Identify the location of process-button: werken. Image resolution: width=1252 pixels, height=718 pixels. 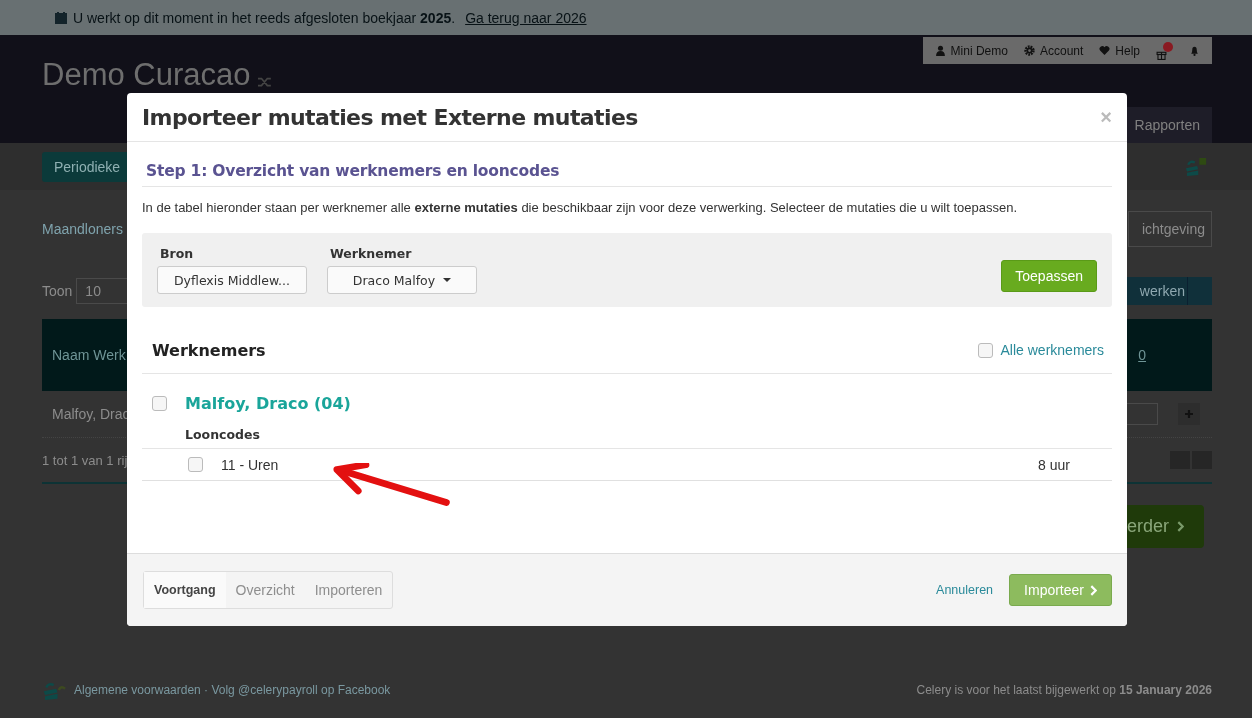
(1156, 291).